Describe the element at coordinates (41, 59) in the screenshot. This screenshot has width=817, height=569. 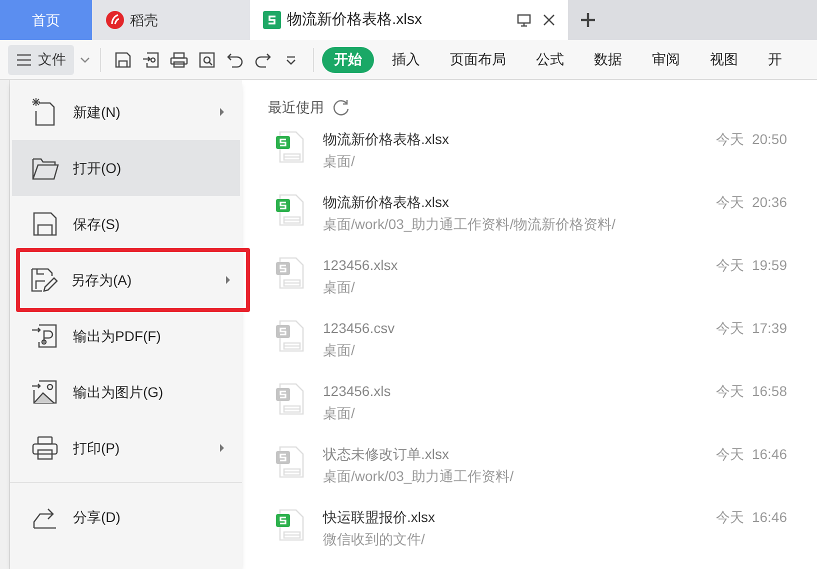
I see `file-menu-button: 文件` at that location.